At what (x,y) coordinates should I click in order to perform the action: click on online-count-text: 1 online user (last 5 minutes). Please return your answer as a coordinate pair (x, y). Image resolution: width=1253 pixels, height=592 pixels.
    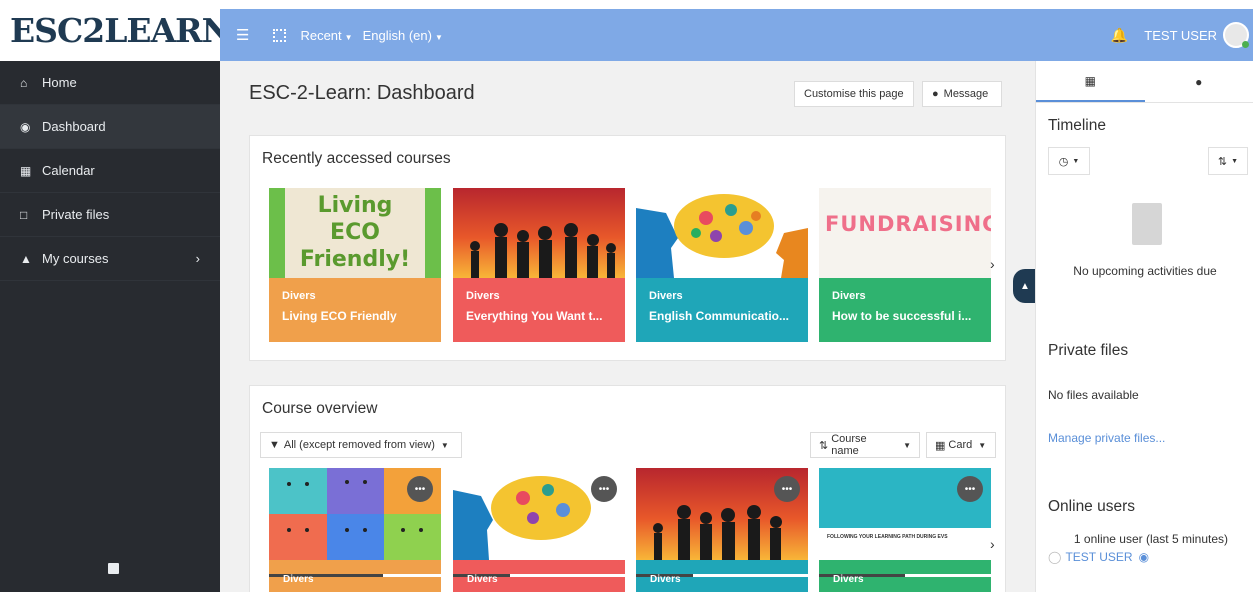
    Looking at the image, I should click on (1150, 539).